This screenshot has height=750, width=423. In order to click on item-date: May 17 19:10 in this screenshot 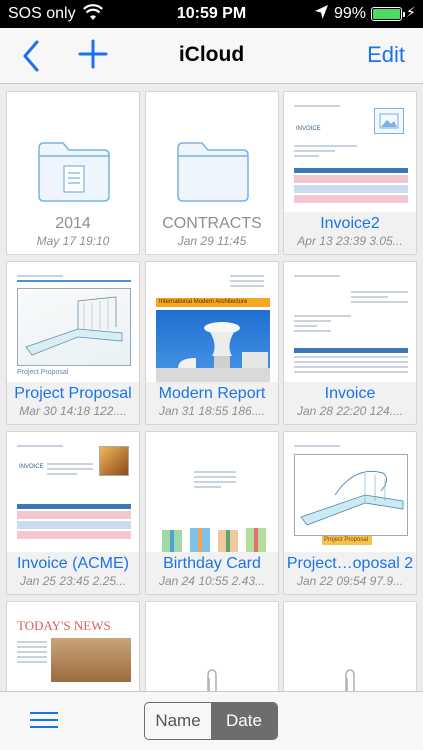, I will do `click(73, 241)`.